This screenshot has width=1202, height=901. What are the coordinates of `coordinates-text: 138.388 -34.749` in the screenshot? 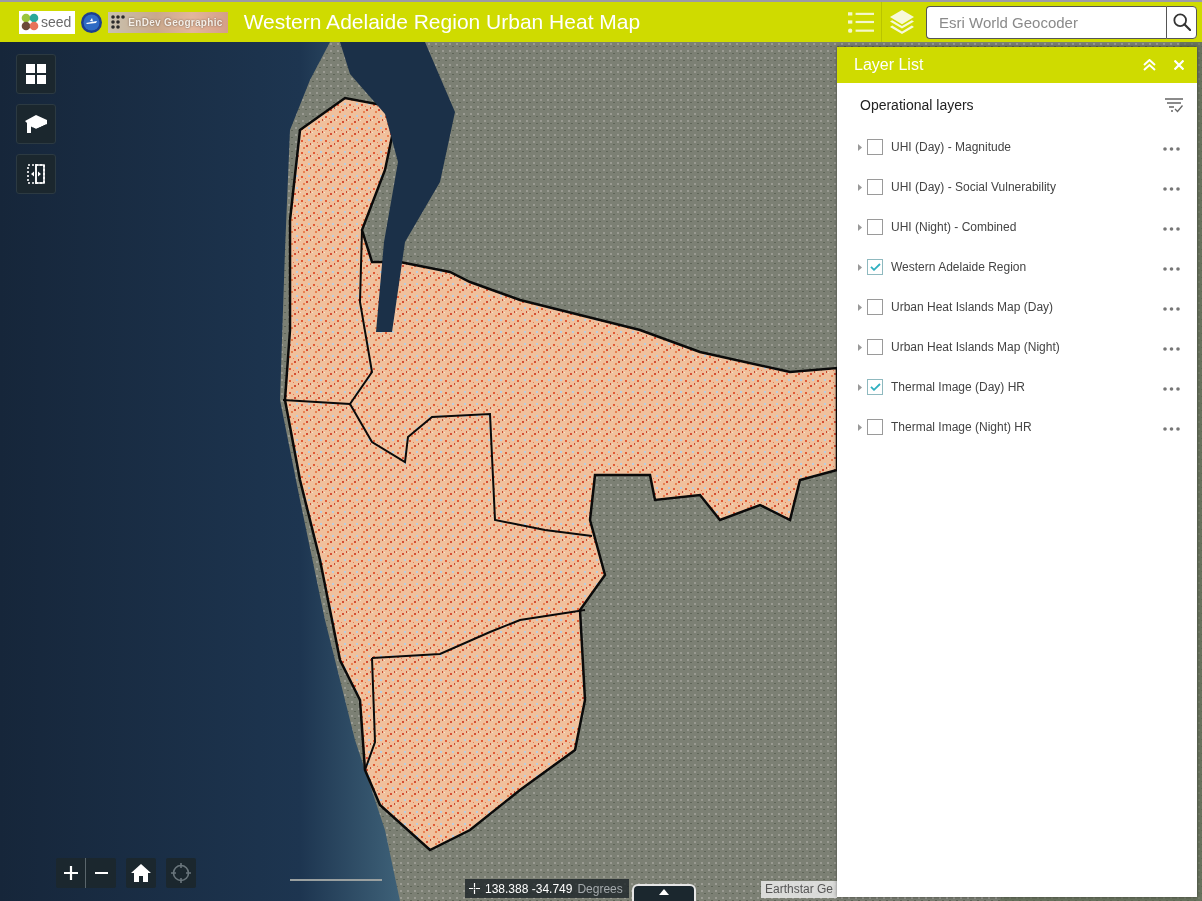 It's located at (529, 888).